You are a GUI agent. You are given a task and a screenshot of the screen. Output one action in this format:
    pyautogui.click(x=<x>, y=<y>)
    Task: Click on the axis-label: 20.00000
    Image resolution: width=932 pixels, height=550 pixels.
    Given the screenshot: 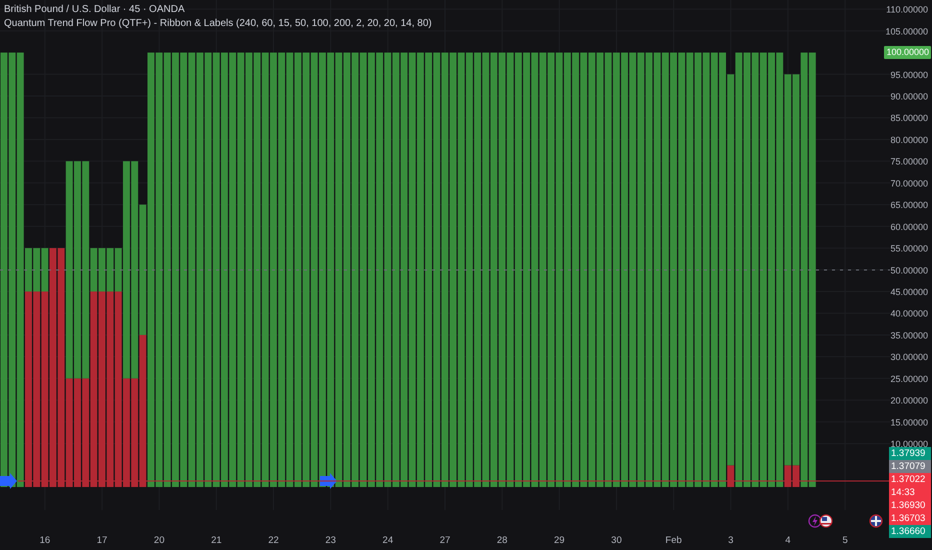 What is the action you would take?
    pyautogui.click(x=909, y=401)
    